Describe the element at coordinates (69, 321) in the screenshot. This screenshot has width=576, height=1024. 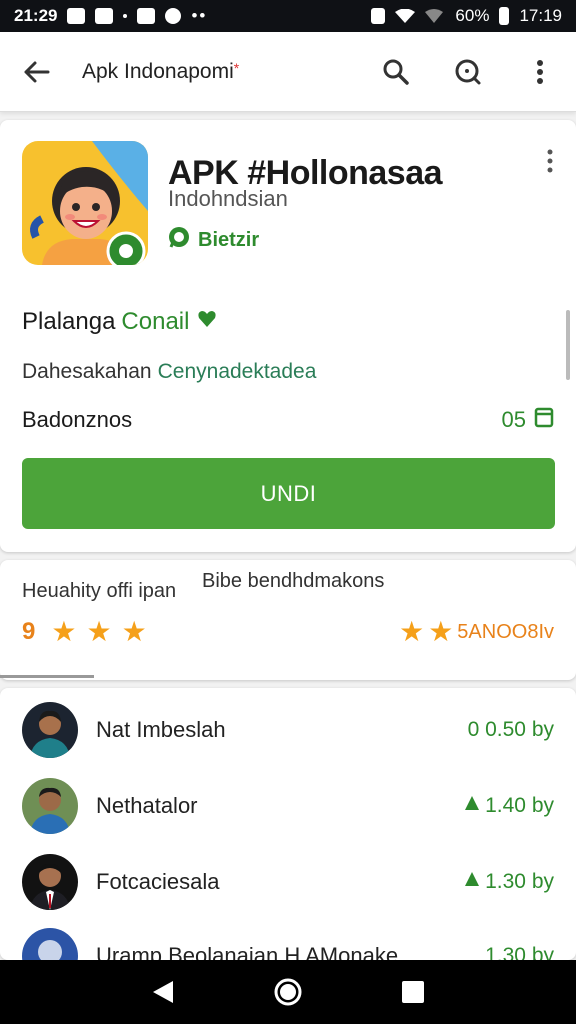
I see `info-row-1-label: Plalanga` at that location.